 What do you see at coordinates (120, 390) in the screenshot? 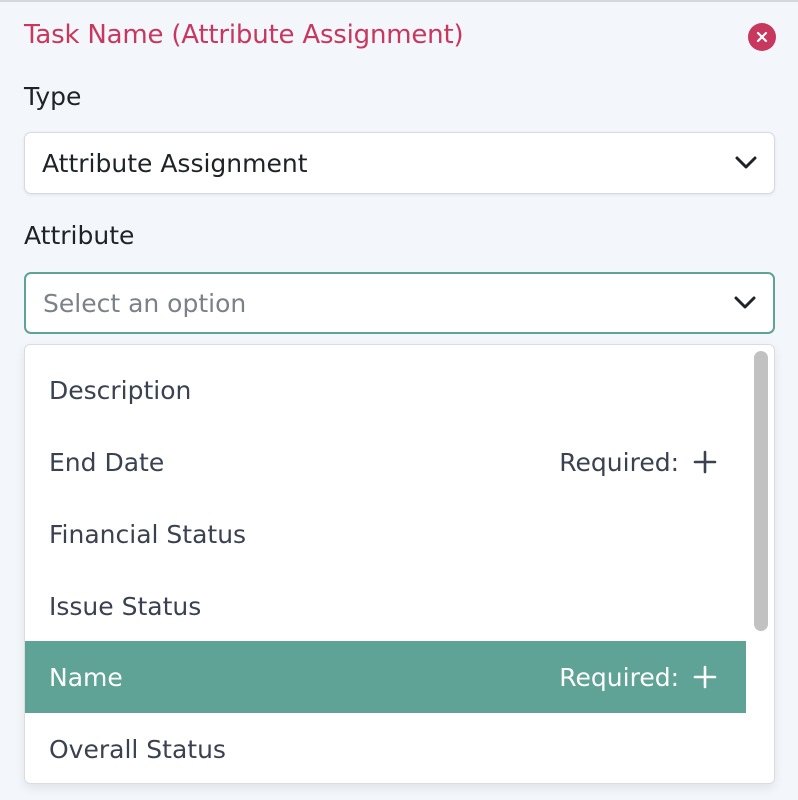
I see `option-label: Description` at bounding box center [120, 390].